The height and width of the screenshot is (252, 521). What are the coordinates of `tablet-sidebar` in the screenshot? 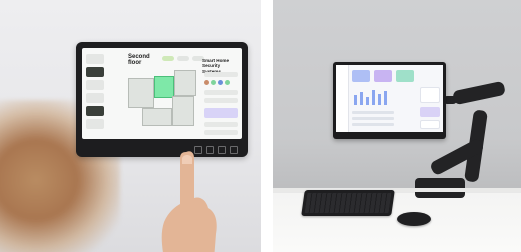 It's located at (95, 91).